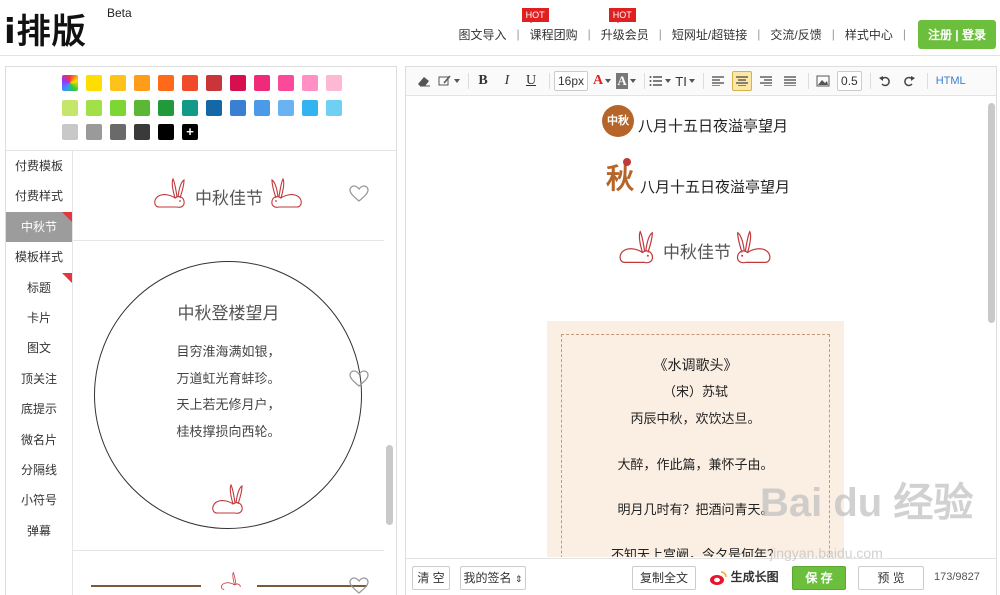 This screenshot has height=595, width=1000. Describe the element at coordinates (695, 464) in the screenshot. I see `poem-line: 大醉，作此篇，兼怀子由。` at that location.